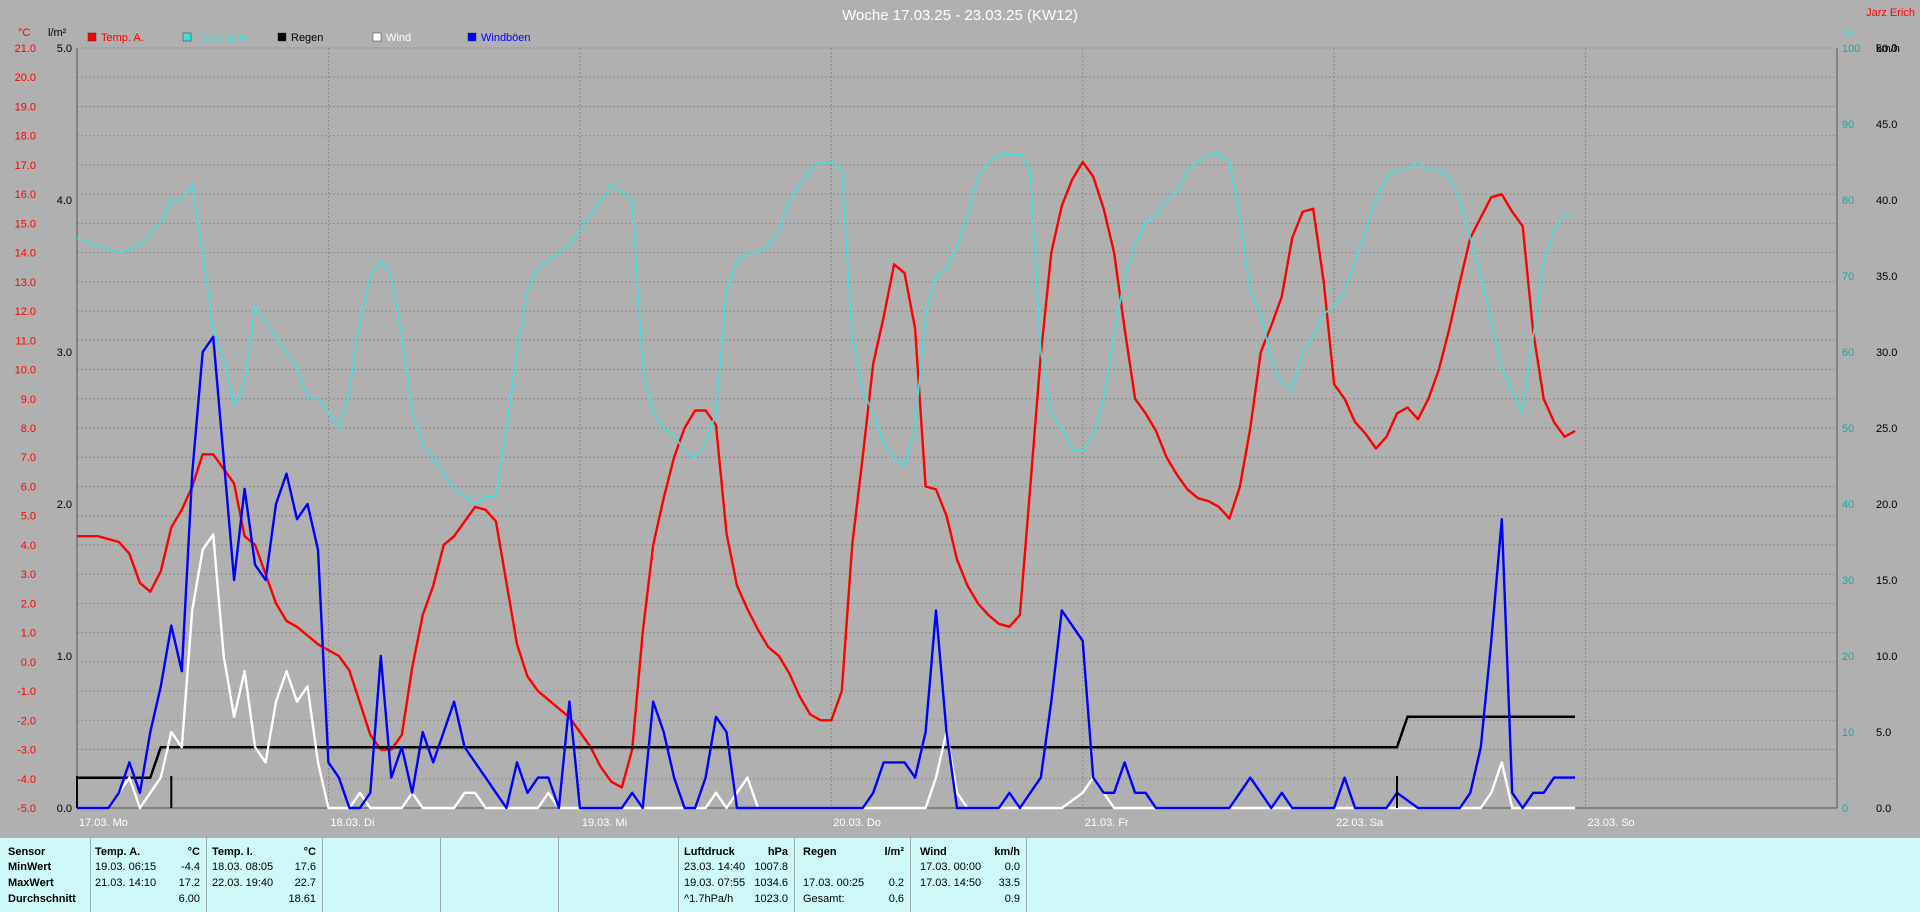 This screenshot has width=1920, height=912. Describe the element at coordinates (1848, 581) in the screenshot. I see `tick-label-humidity: 30` at that location.